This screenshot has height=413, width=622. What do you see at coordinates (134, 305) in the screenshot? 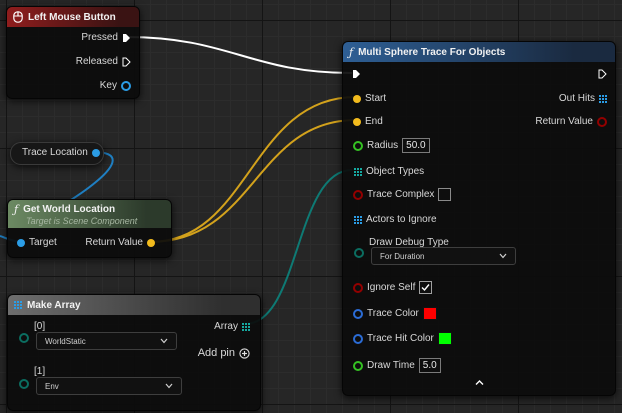
I see `make-array-header: Make Array` at bounding box center [134, 305].